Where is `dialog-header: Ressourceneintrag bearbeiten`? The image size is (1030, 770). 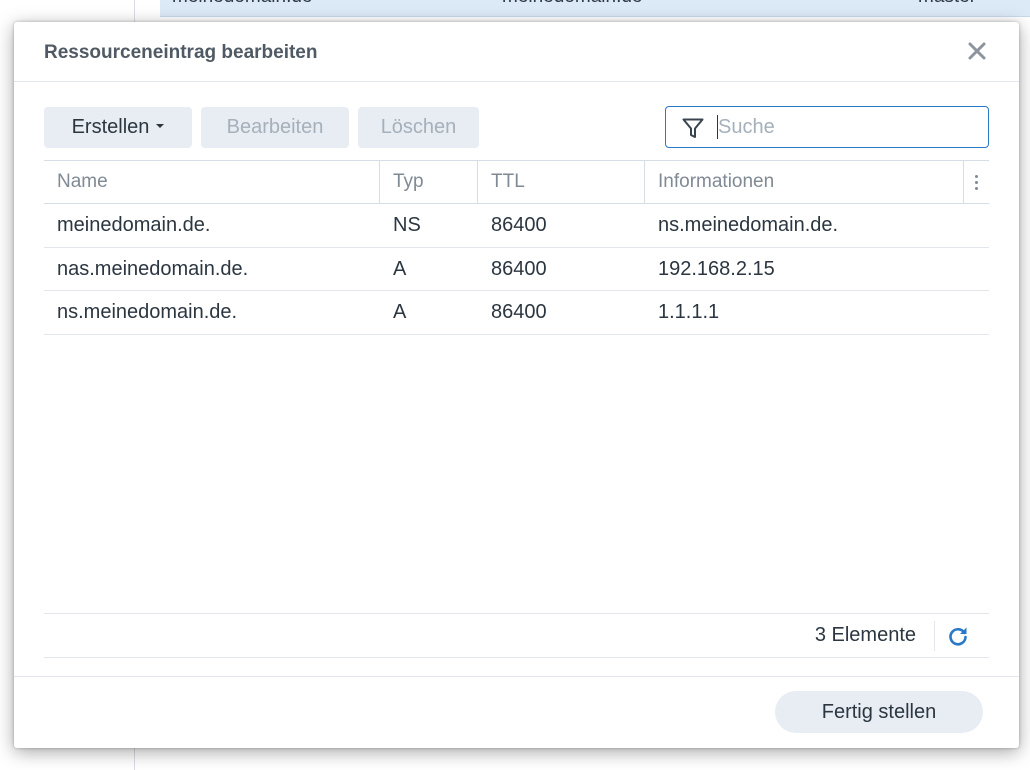 dialog-header: Ressourceneintrag bearbeiten is located at coordinates (516, 52).